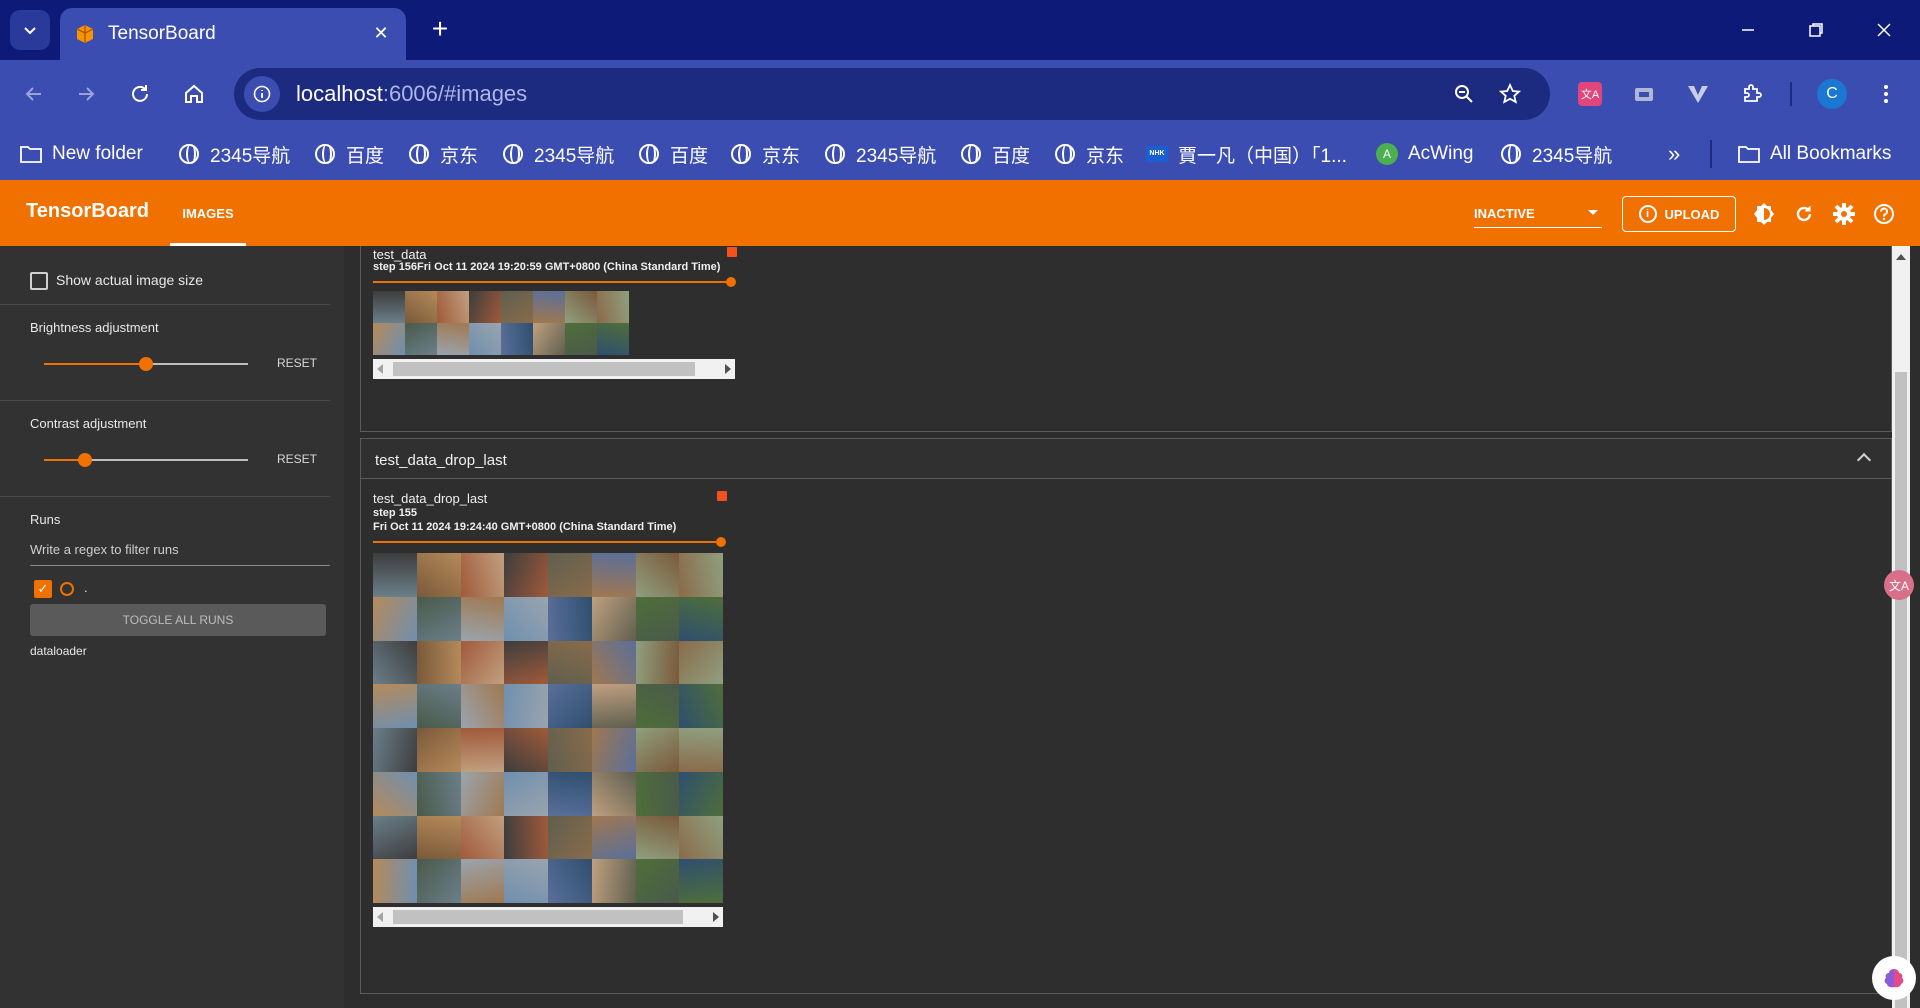 The width and height of the screenshot is (1920, 1008). I want to click on brightness-slider-thumb, so click(146, 364).